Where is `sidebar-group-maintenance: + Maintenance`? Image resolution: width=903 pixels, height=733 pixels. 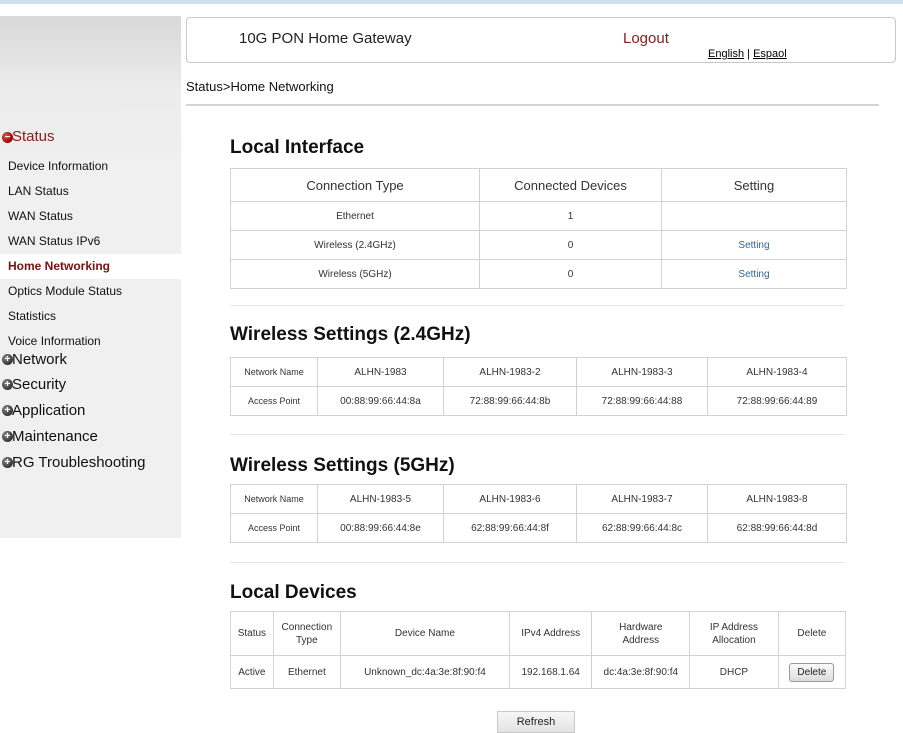 sidebar-group-maintenance: + Maintenance is located at coordinates (90, 440).